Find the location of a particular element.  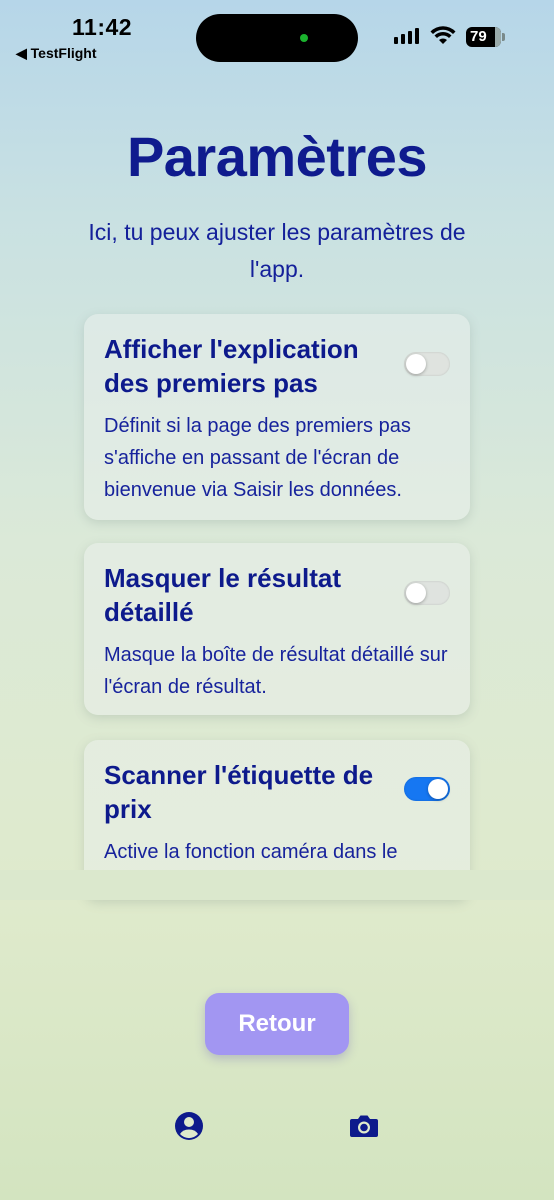

camera-icon is located at coordinates (364, 1126).